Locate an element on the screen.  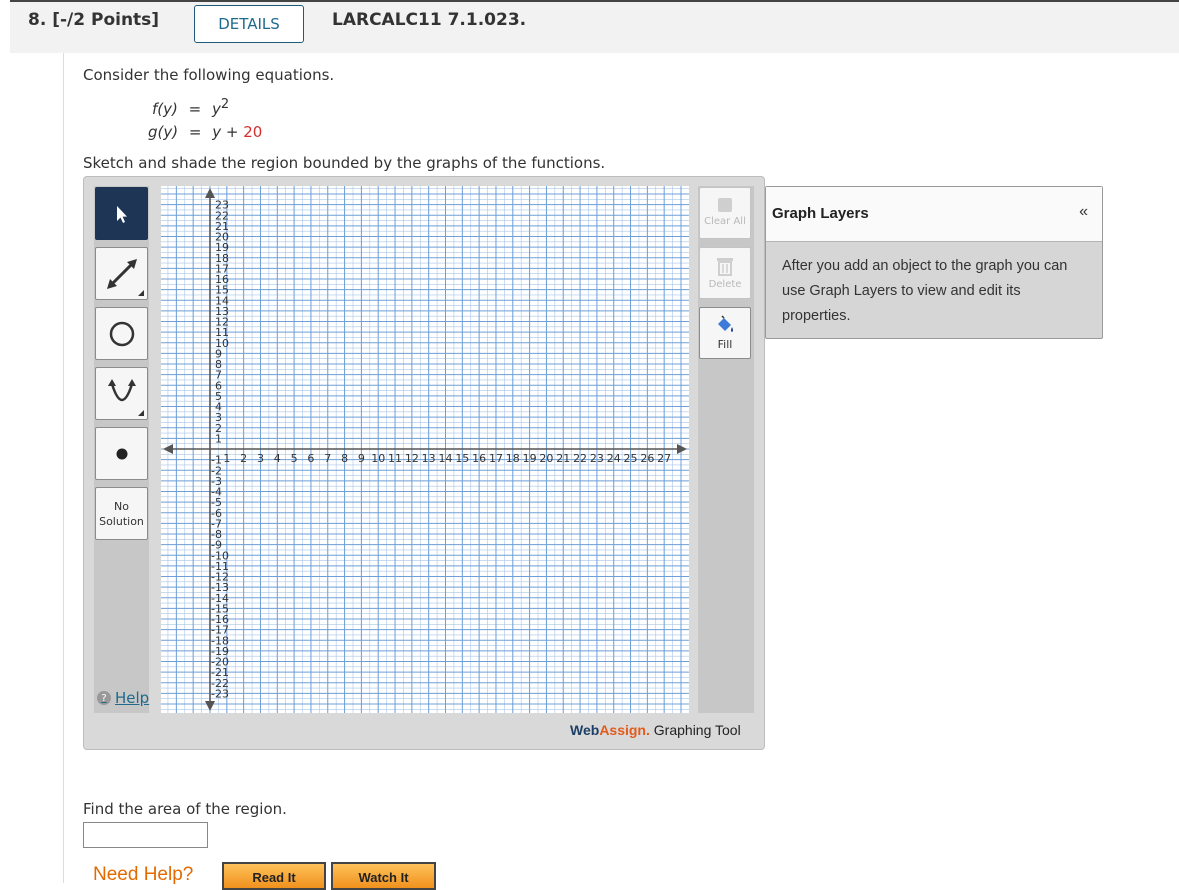
brand-assign: Assign. is located at coordinates (624, 730).